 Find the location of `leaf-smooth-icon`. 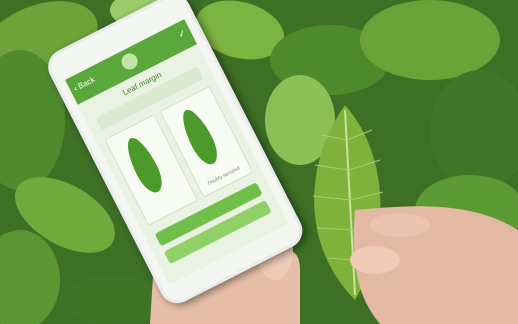

leaf-smooth-icon is located at coordinates (144, 165).